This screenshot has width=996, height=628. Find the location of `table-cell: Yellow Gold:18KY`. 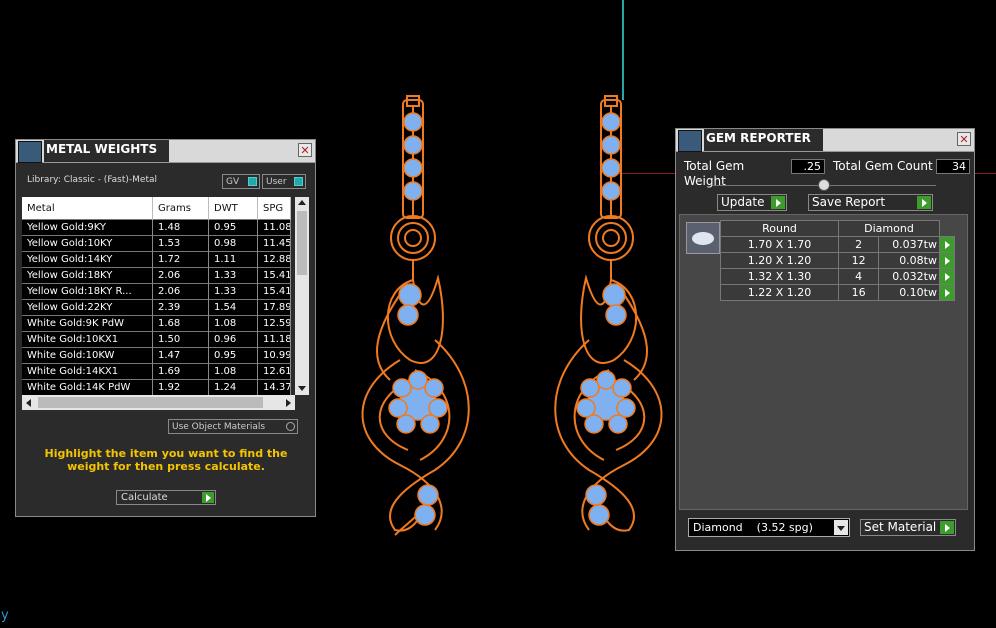

table-cell: Yellow Gold:18KY is located at coordinates (87, 275).